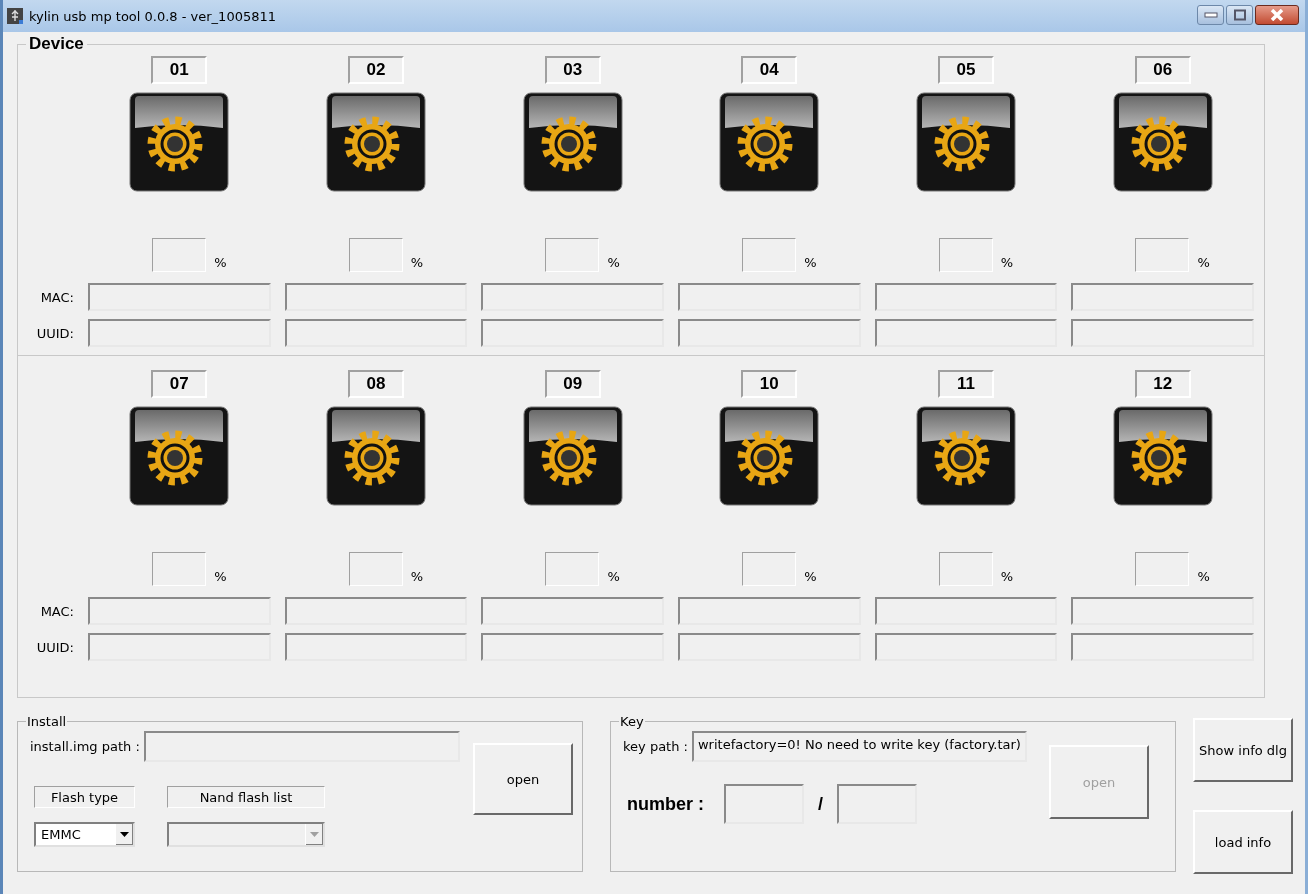  Describe the element at coordinates (85, 746) in the screenshot. I see `install-path-label: install.img path :` at that location.